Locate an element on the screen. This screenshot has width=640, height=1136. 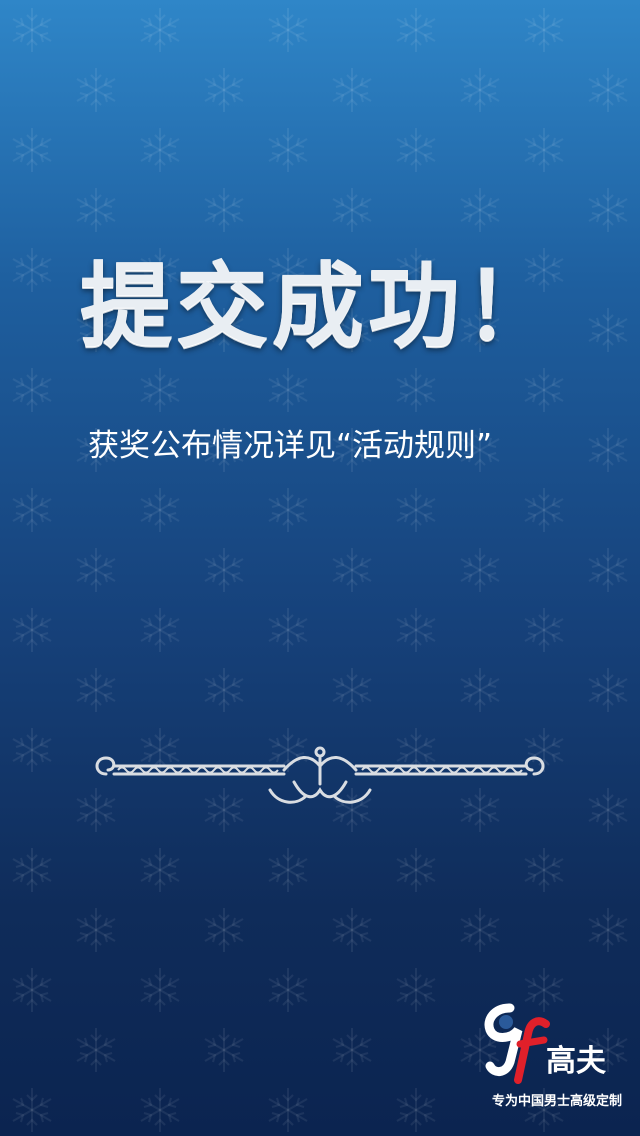
result-message: 获奖公布情况详见“活动规则” is located at coordinates (290, 446).